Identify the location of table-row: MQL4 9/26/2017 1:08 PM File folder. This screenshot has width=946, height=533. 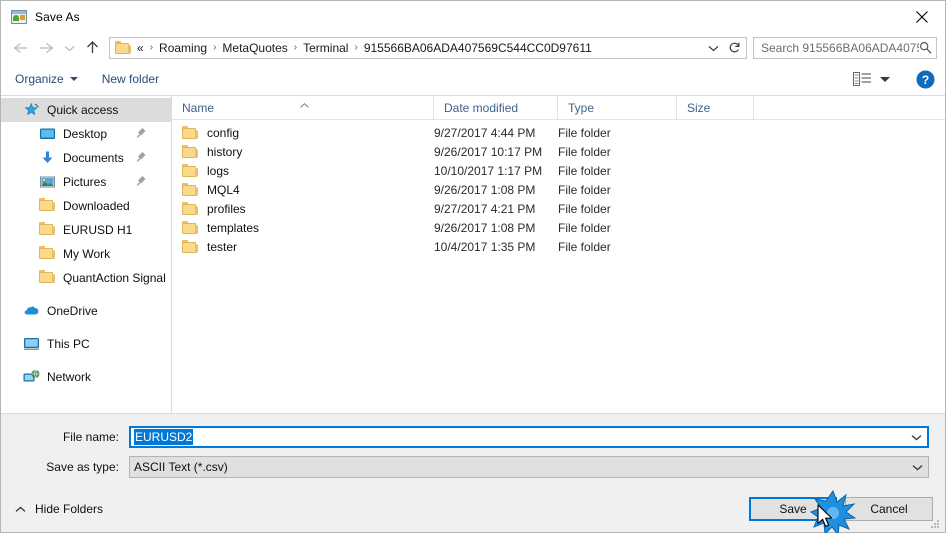
(558, 189).